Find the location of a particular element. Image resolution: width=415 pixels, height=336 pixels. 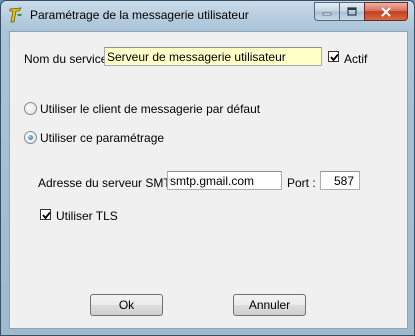

close-button is located at coordinates (386, 11).